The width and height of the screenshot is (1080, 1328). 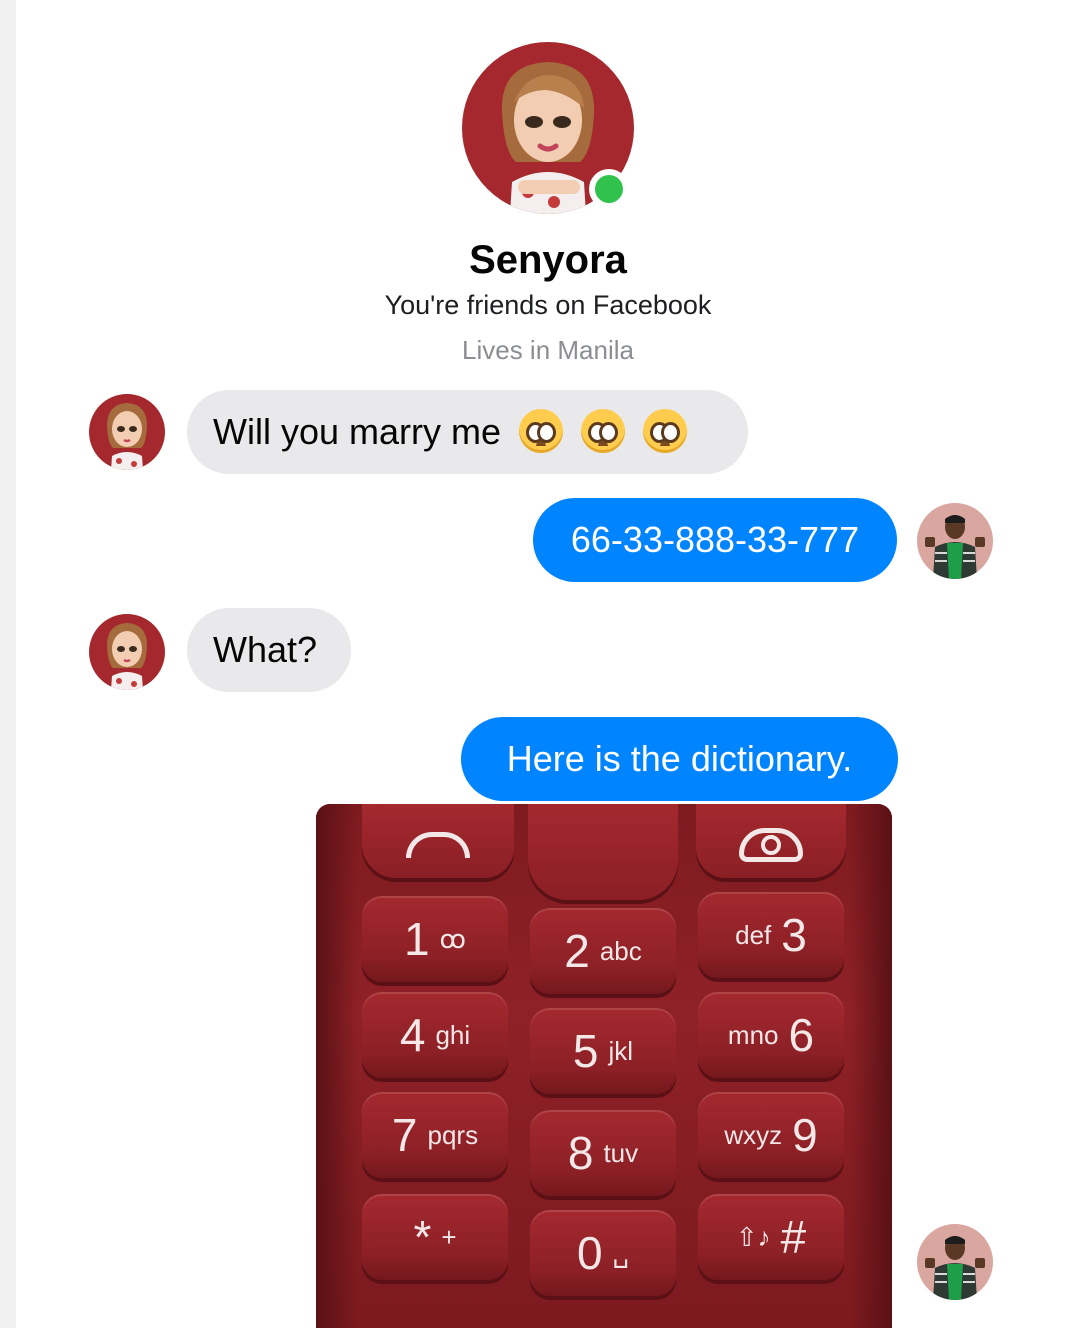 I want to click on key-hash: ⇧♪ #, so click(x=771, y=1237).